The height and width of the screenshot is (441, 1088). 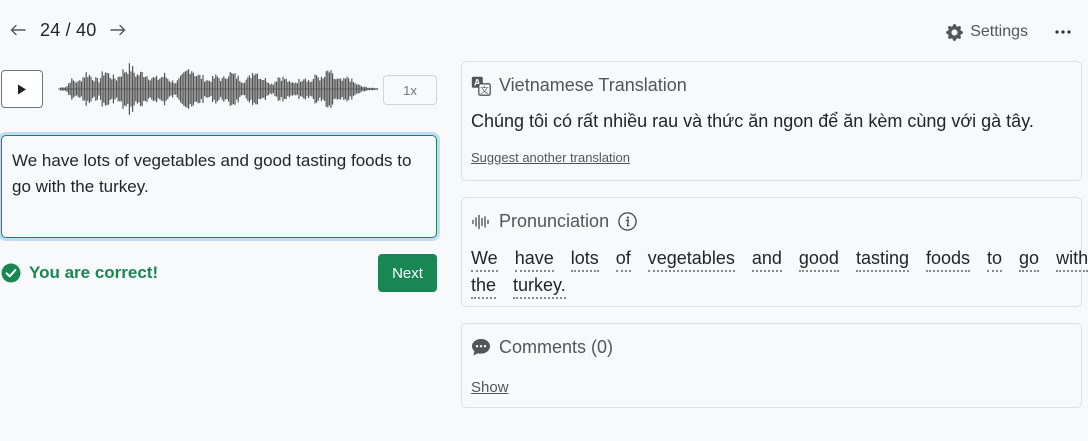 What do you see at coordinates (995, 258) in the screenshot?
I see `pronunciation-word: to` at bounding box center [995, 258].